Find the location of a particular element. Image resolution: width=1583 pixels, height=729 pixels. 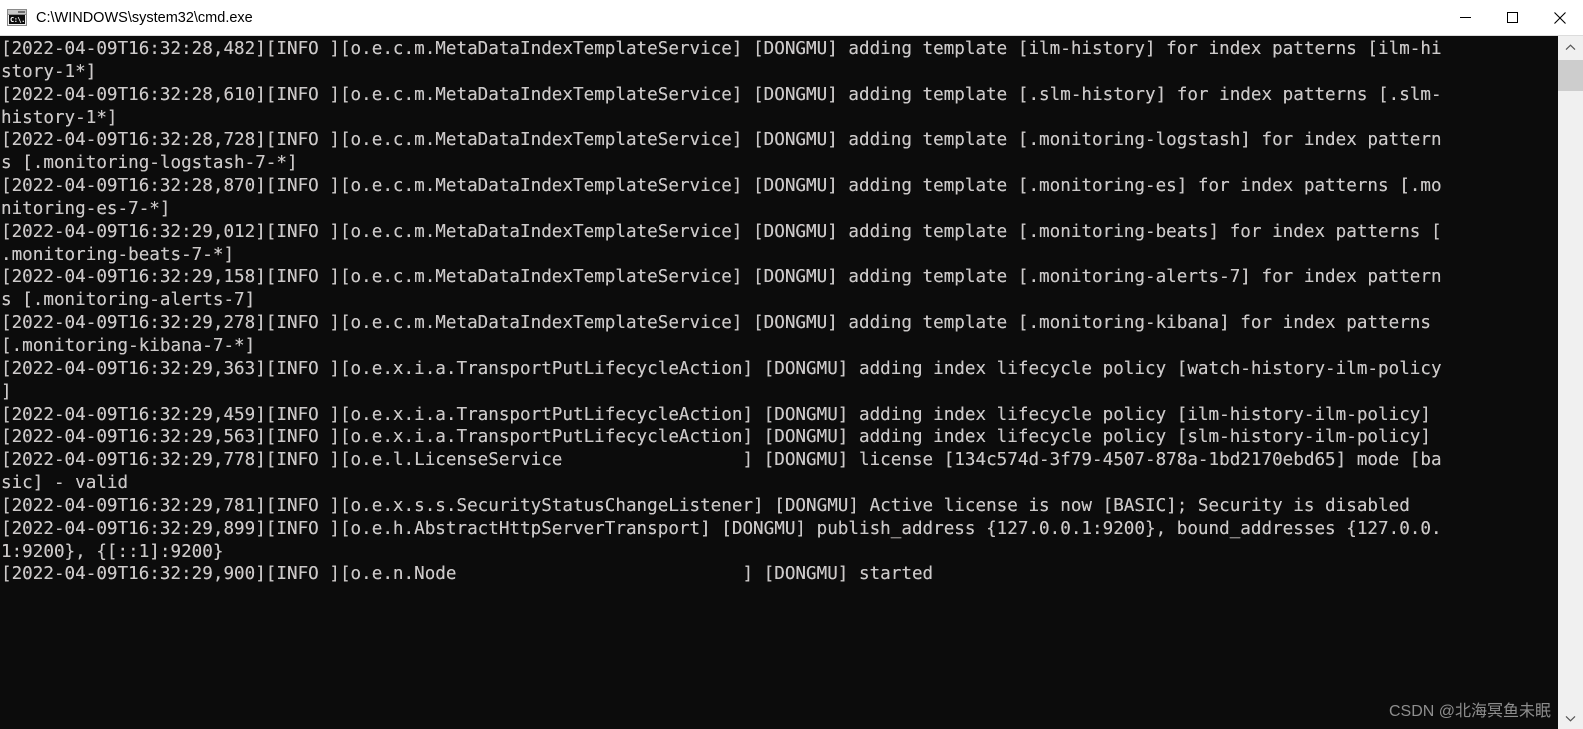

minimize-button is located at coordinates (1465, 18).